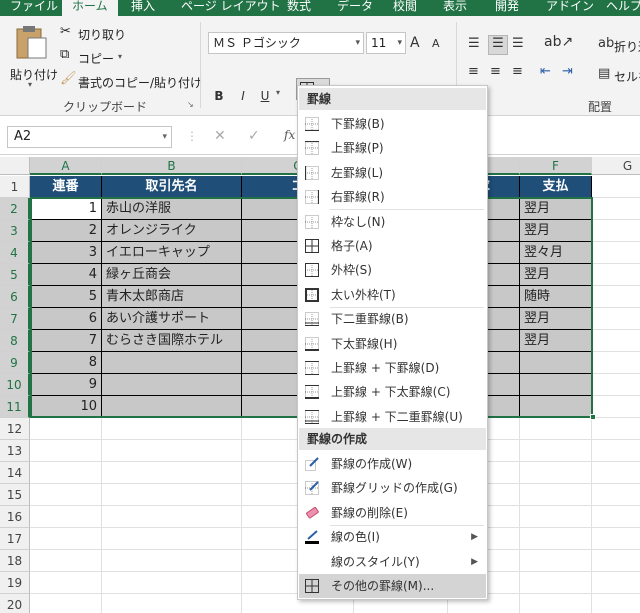  I want to click on row-header: 6, so click(15, 297).